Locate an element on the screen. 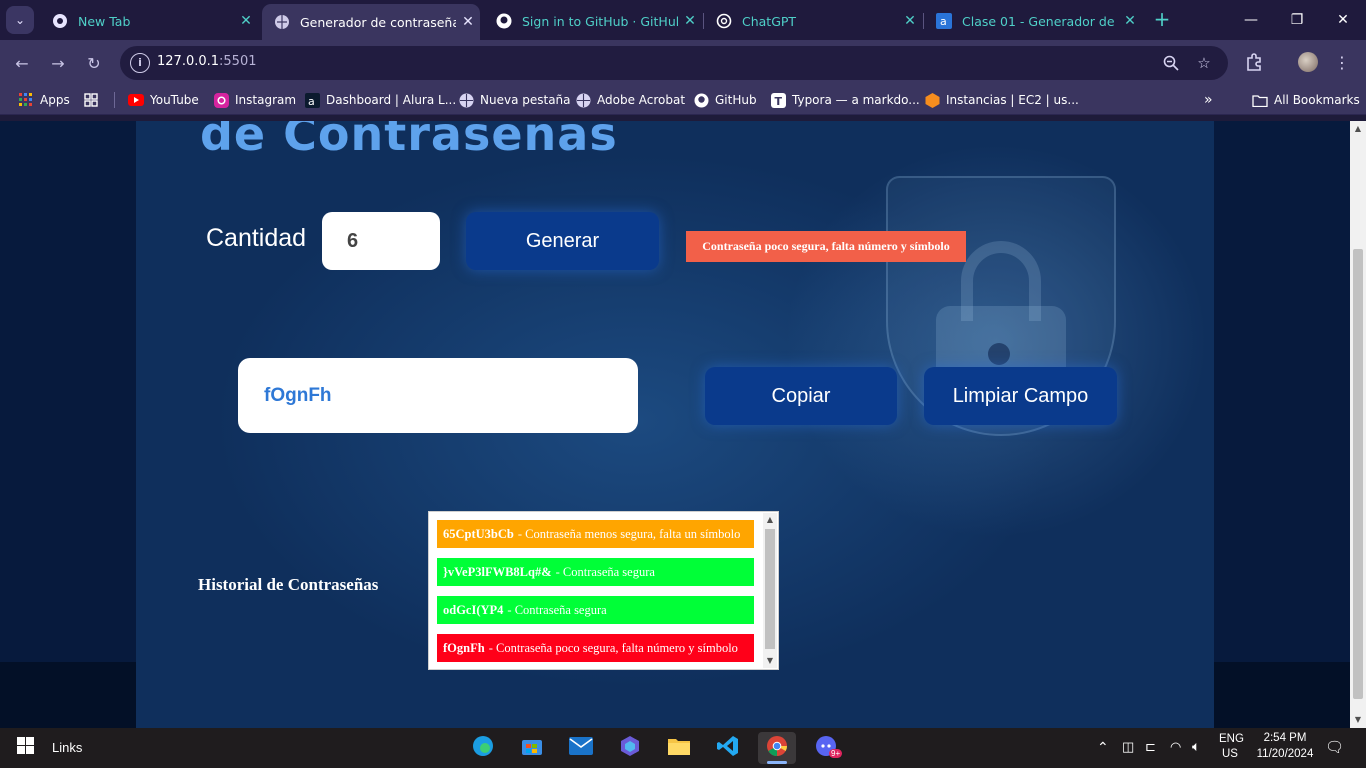 The width and height of the screenshot is (1366, 768). taskbar-store is located at coordinates (532, 748).